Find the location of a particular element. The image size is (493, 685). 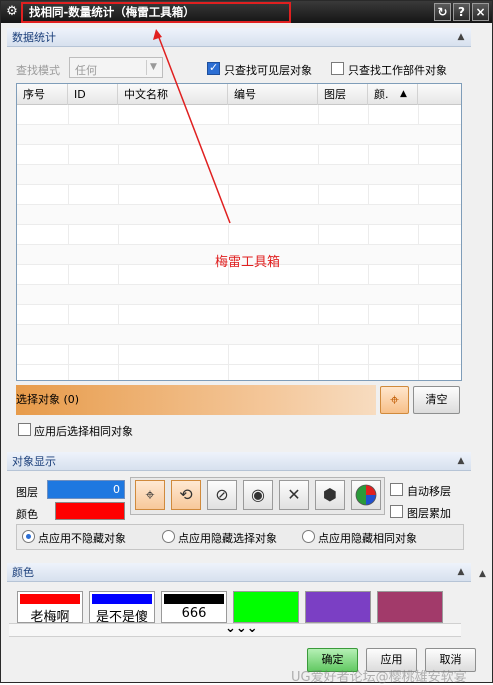

auto-move-layer-label: 自动移层 is located at coordinates (429, 491).